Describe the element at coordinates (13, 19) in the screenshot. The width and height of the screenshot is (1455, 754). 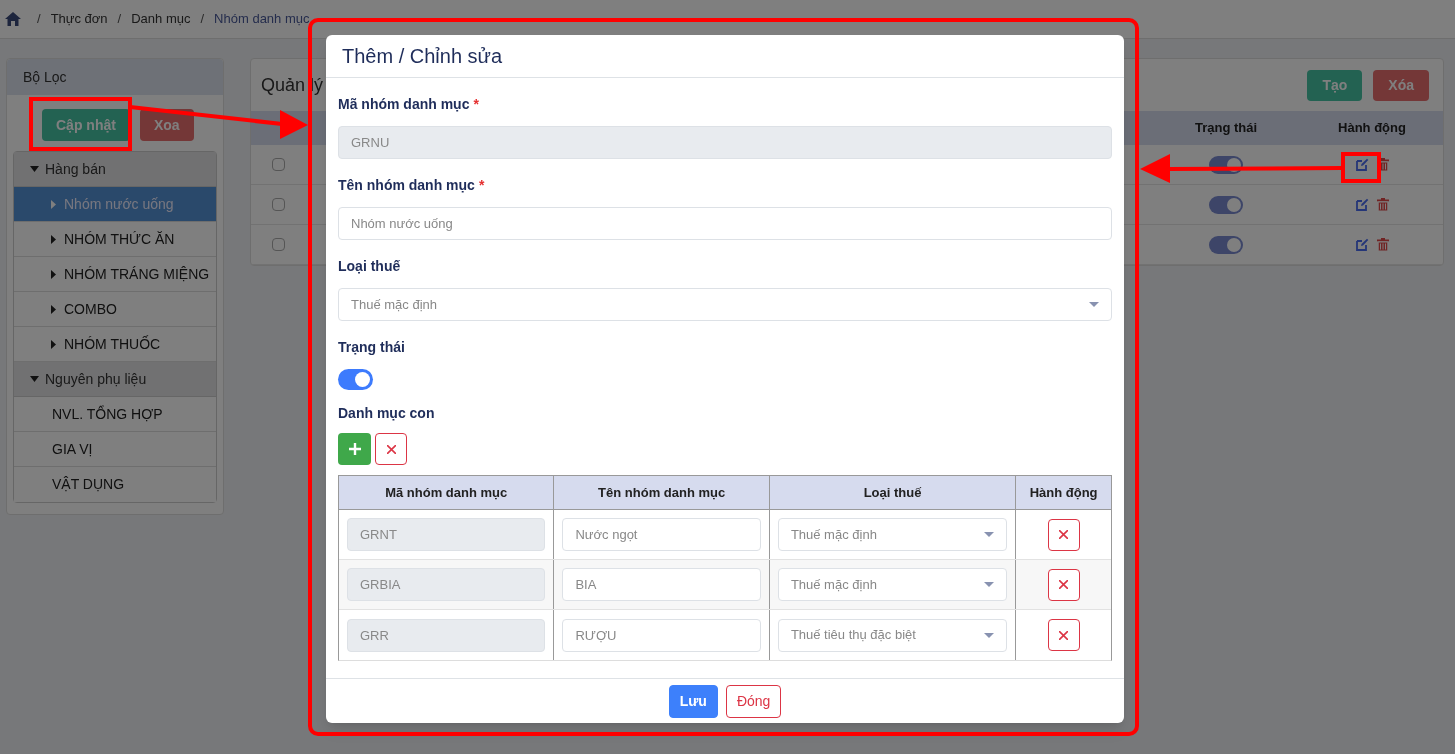
I see `home-icon` at that location.